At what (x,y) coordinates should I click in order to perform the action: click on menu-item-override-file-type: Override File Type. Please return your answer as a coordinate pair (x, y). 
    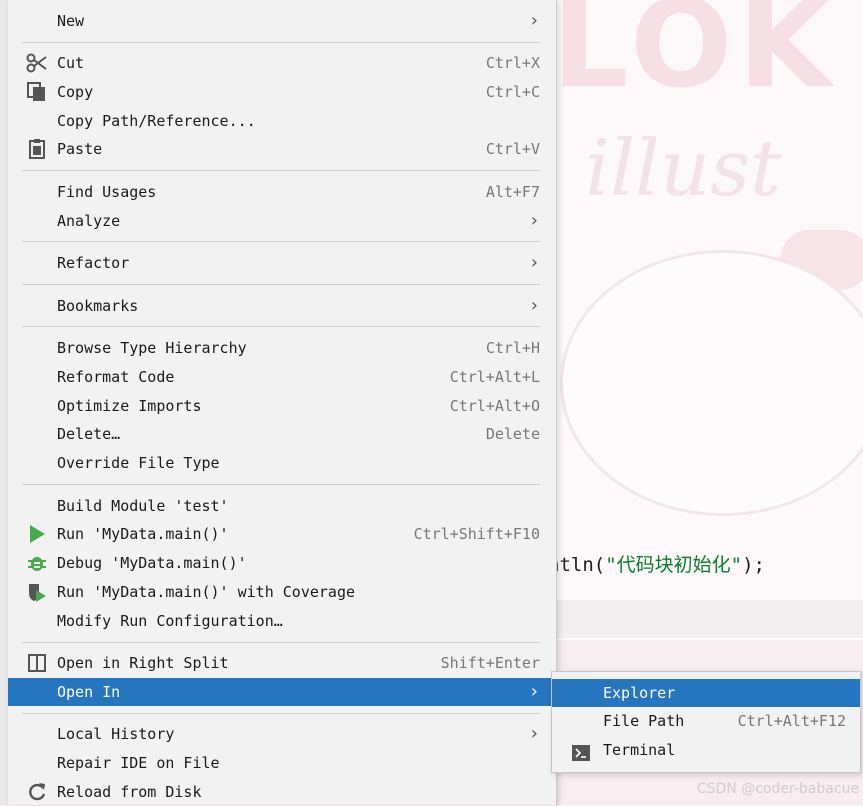
    Looking at the image, I should click on (282, 463).